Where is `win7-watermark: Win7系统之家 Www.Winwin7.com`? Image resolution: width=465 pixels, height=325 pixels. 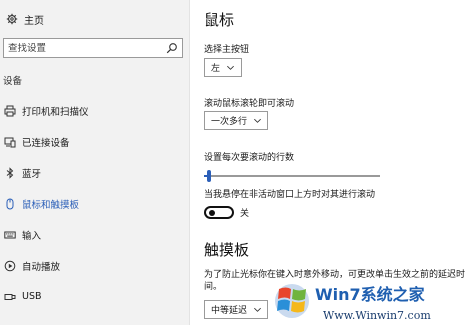
win7-watermark: Win7系统之家 Www.Winwin7.com is located at coordinates (370, 301).